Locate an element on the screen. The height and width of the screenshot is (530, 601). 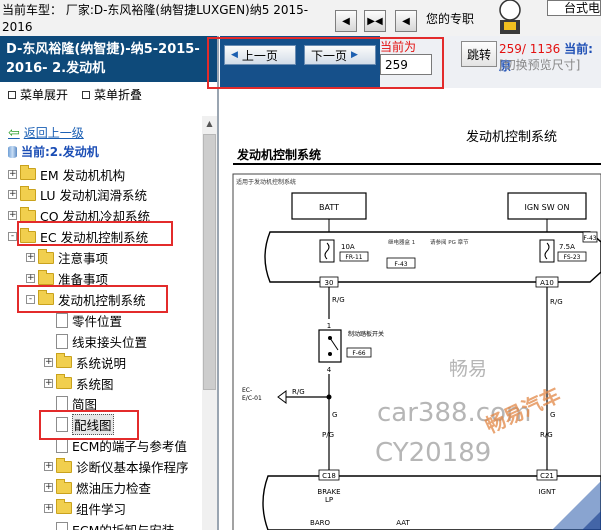
tree-item: 简图 is located at coordinates (70, 404).